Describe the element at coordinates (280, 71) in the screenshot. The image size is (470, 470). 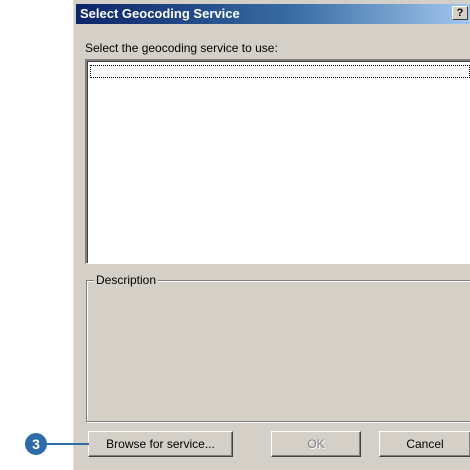
I see `list-focus-row` at that location.